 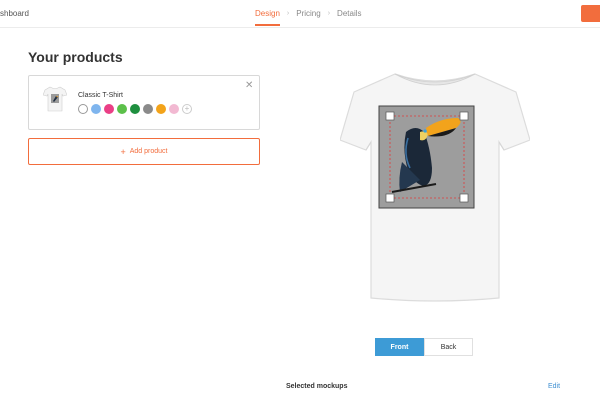 I want to click on step-navigation: Design › Pricing › Details, so click(x=308, y=17).